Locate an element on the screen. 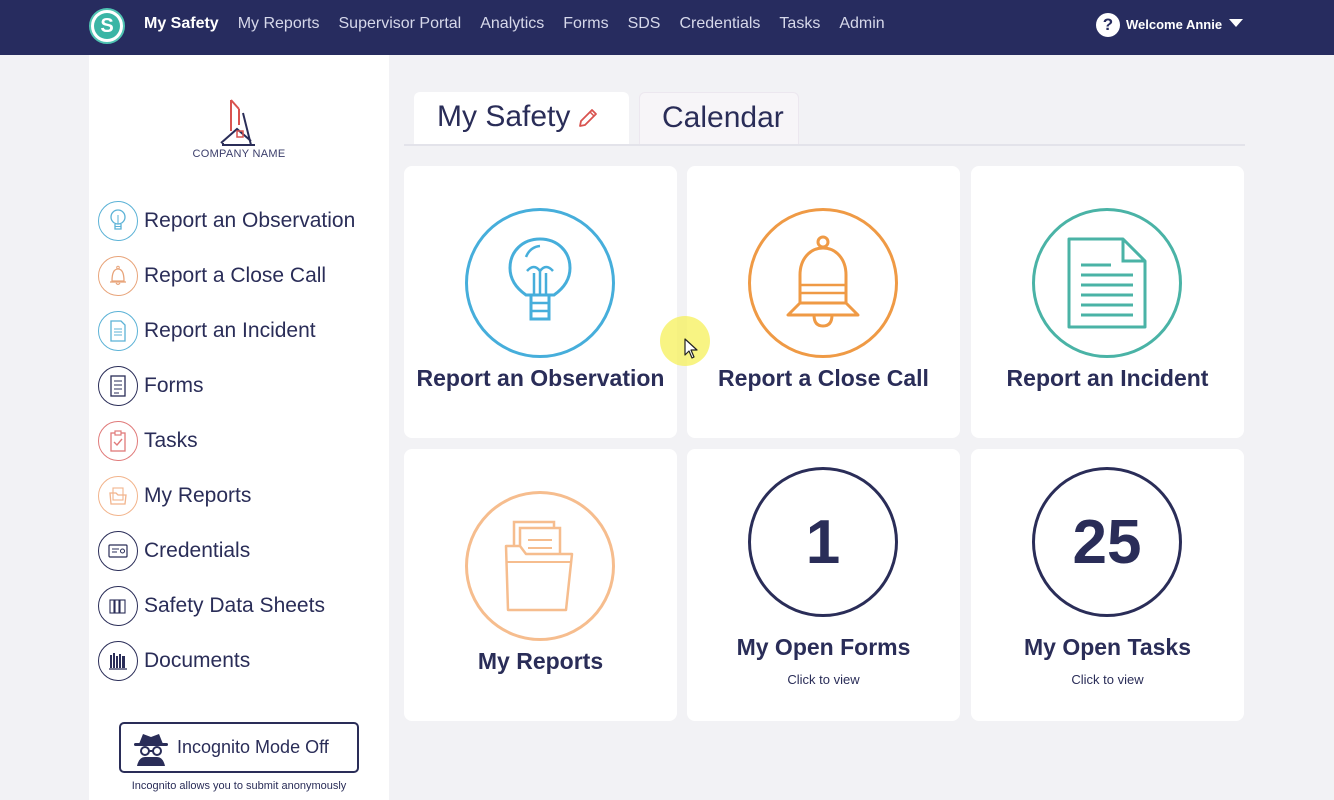  nav-link-my-safety: My Safety is located at coordinates (181, 24).